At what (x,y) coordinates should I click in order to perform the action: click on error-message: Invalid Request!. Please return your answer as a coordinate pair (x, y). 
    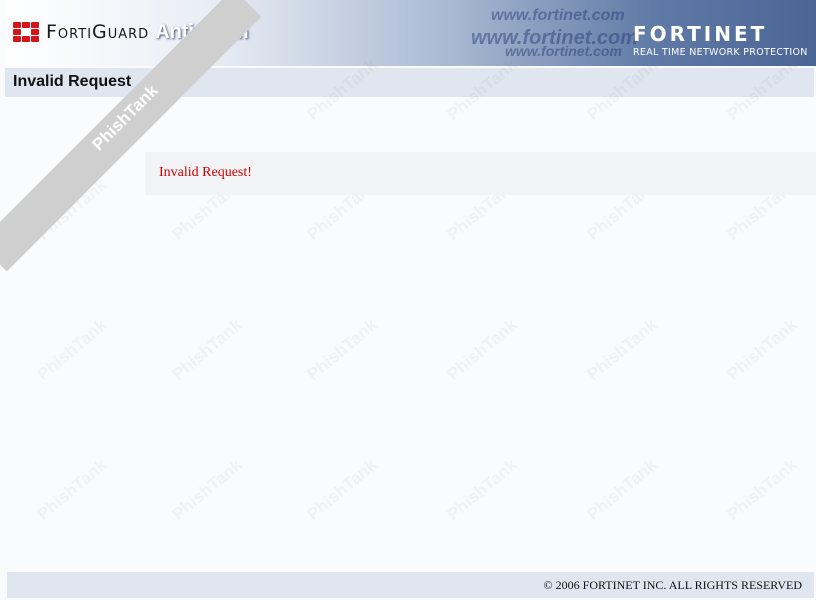
    Looking at the image, I should click on (205, 172).